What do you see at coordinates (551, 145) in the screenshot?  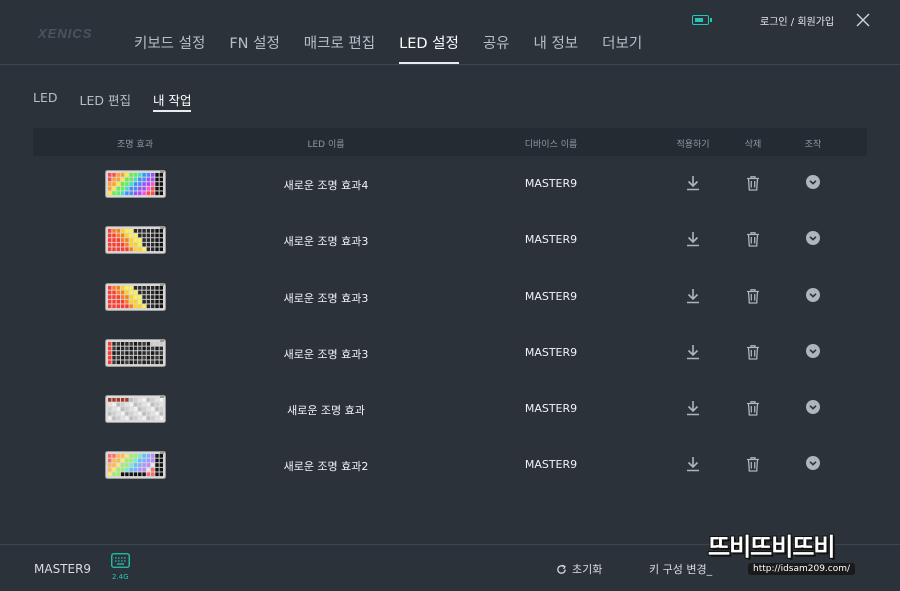 I see `header-device-name: 디바이스 이름` at bounding box center [551, 145].